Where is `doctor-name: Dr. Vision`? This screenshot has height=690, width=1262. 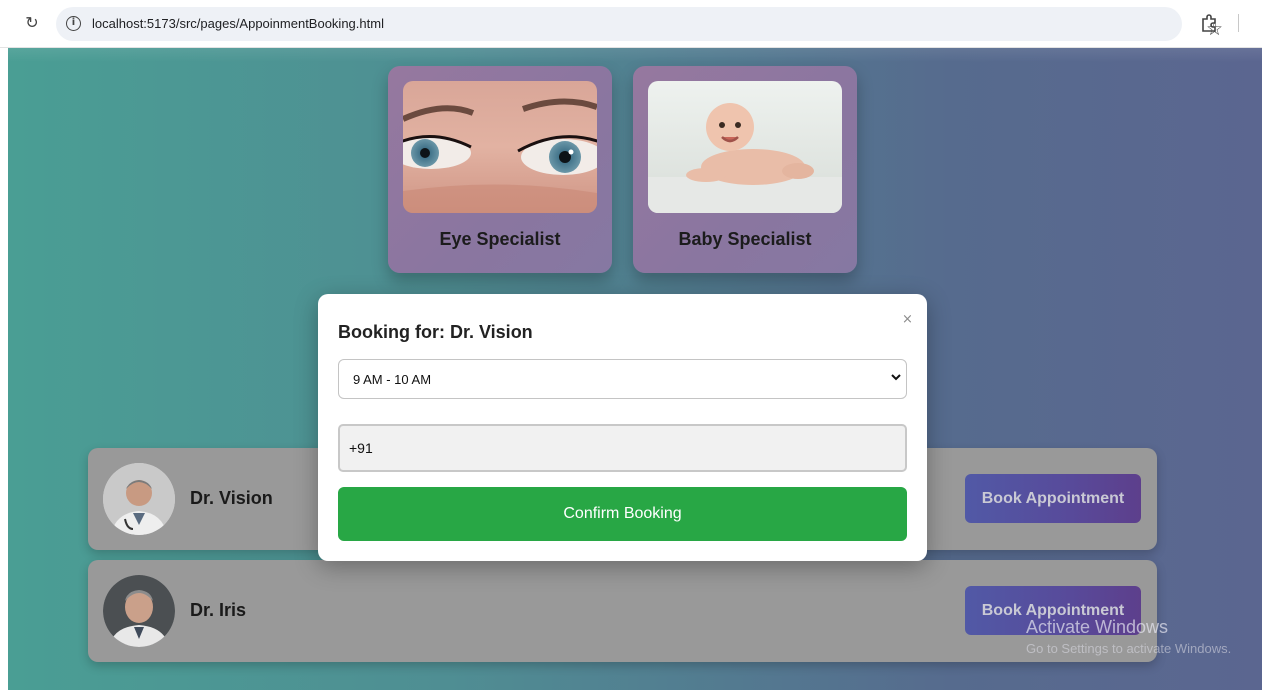
doctor-name: Dr. Vision is located at coordinates (231, 498).